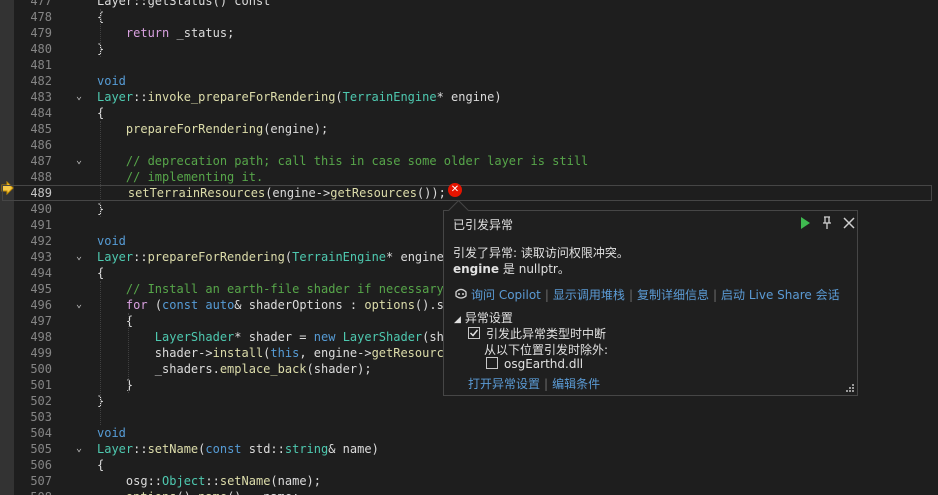  I want to click on code-line: 504 void, so click(469, 433).